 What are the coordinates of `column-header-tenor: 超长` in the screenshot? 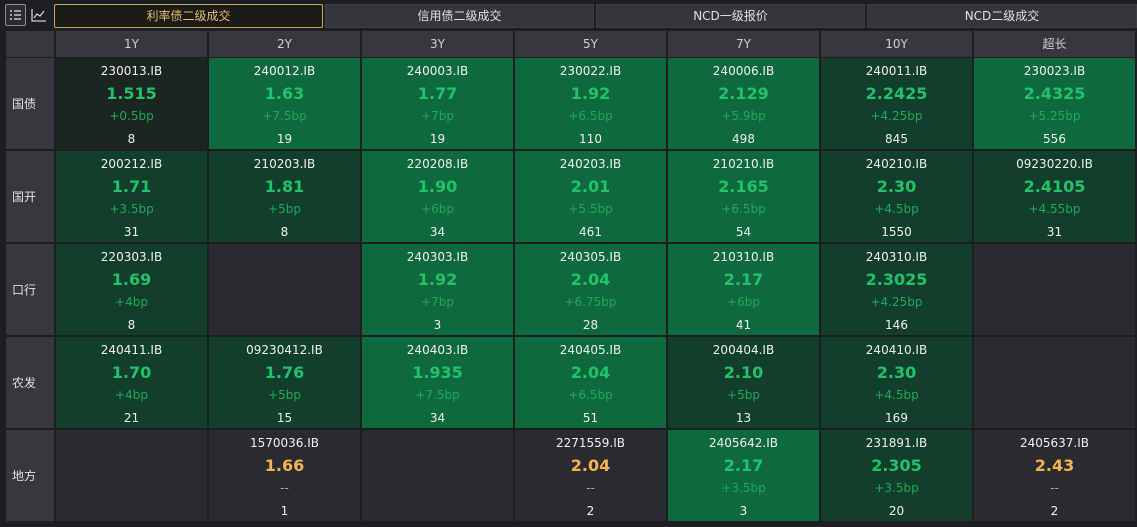 It's located at (1054, 44).